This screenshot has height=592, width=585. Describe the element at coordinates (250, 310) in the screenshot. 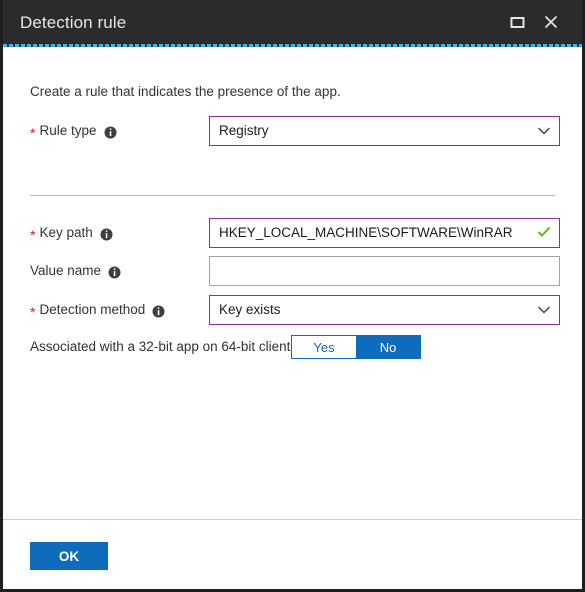

I see `detection-method-value: Key exists` at that location.